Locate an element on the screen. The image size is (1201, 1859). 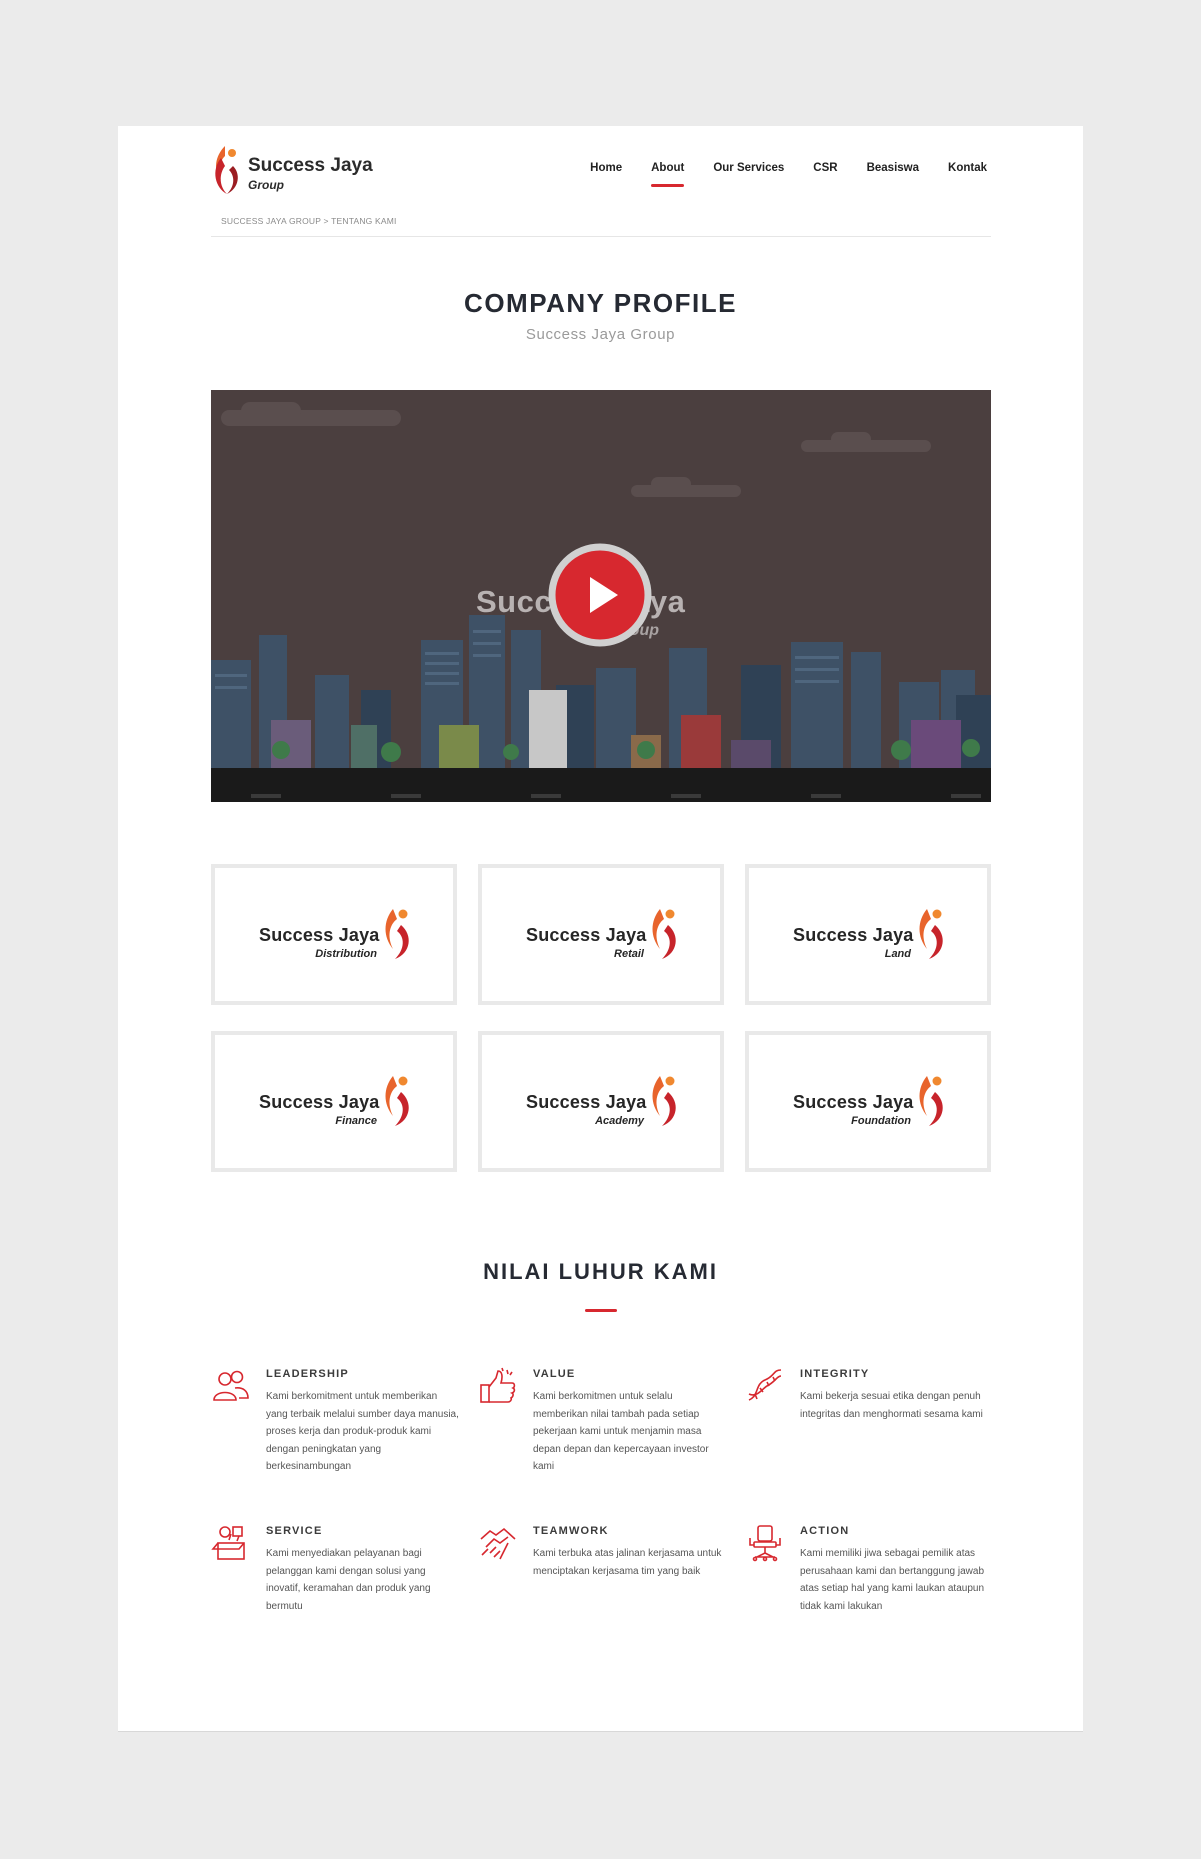
nav-about: About is located at coordinates (668, 174).